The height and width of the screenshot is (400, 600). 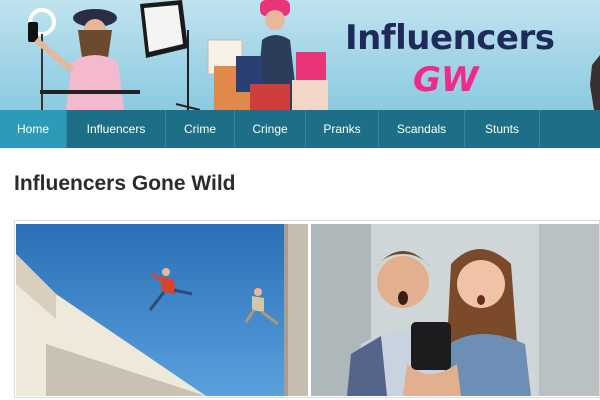 What do you see at coordinates (116, 129) in the screenshot?
I see `nav-item-influencers: Influencers` at bounding box center [116, 129].